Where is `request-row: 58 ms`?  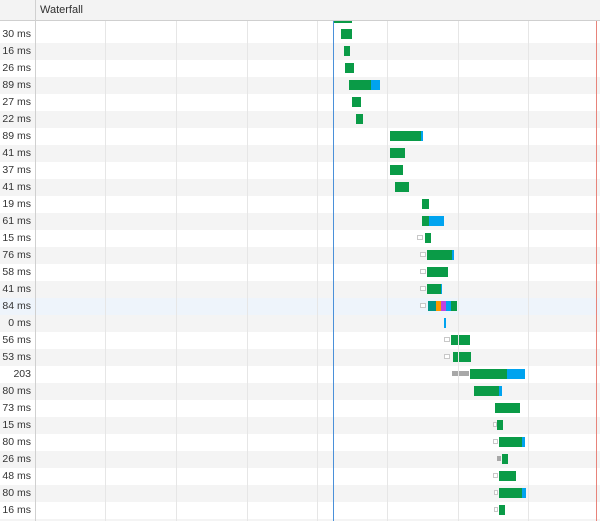
request-row: 58 ms is located at coordinates (300, 272).